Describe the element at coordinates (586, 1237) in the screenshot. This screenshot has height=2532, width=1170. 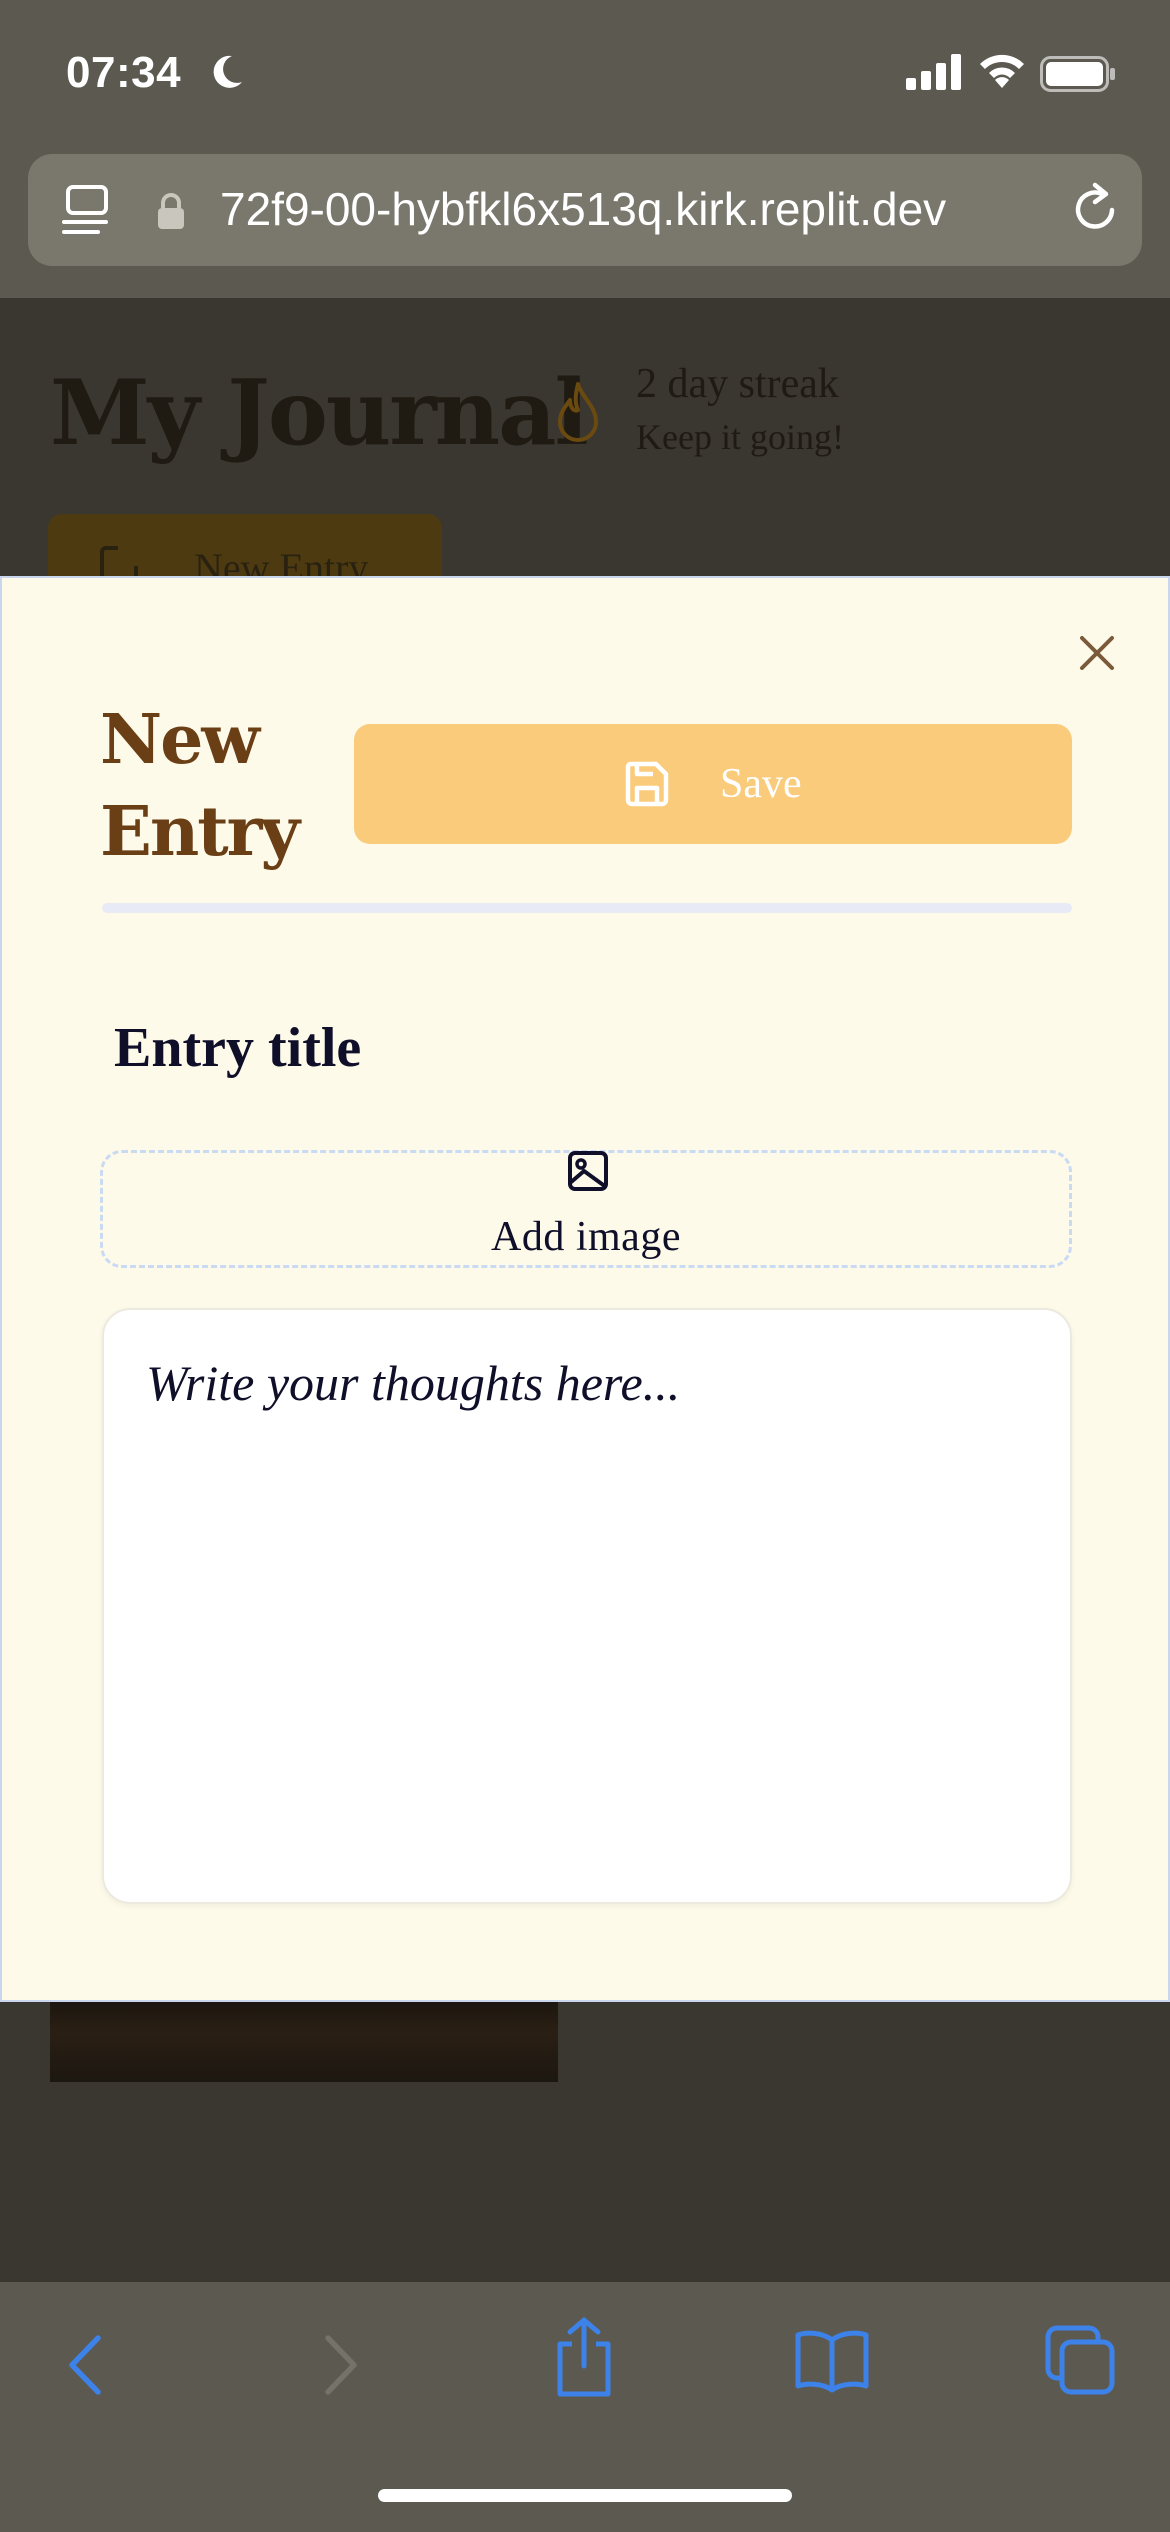
I see `add-image-label: Add image` at that location.